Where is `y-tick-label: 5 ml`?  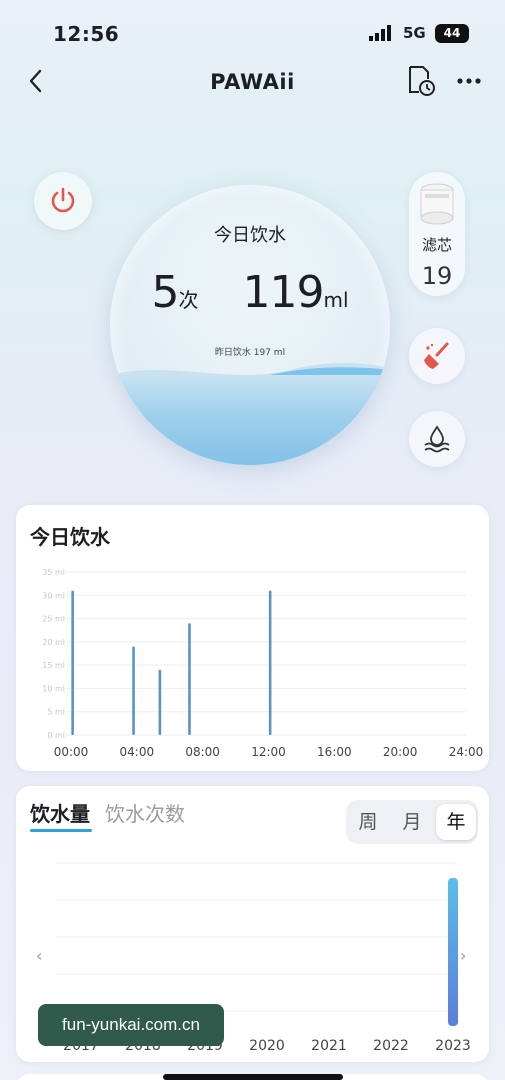
y-tick-label: 5 ml is located at coordinates (56, 712).